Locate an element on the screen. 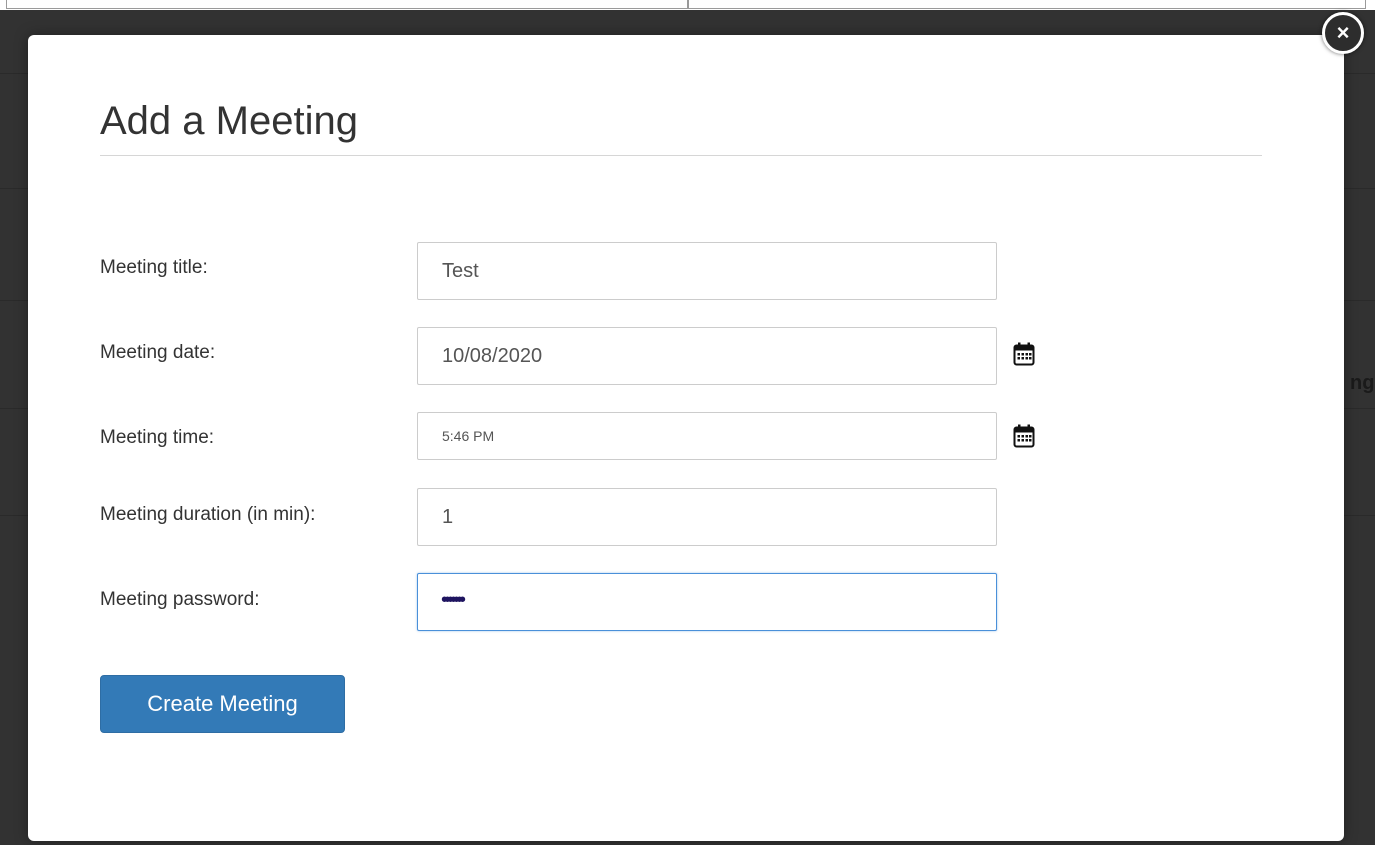  meeting-time-input is located at coordinates (707, 436).